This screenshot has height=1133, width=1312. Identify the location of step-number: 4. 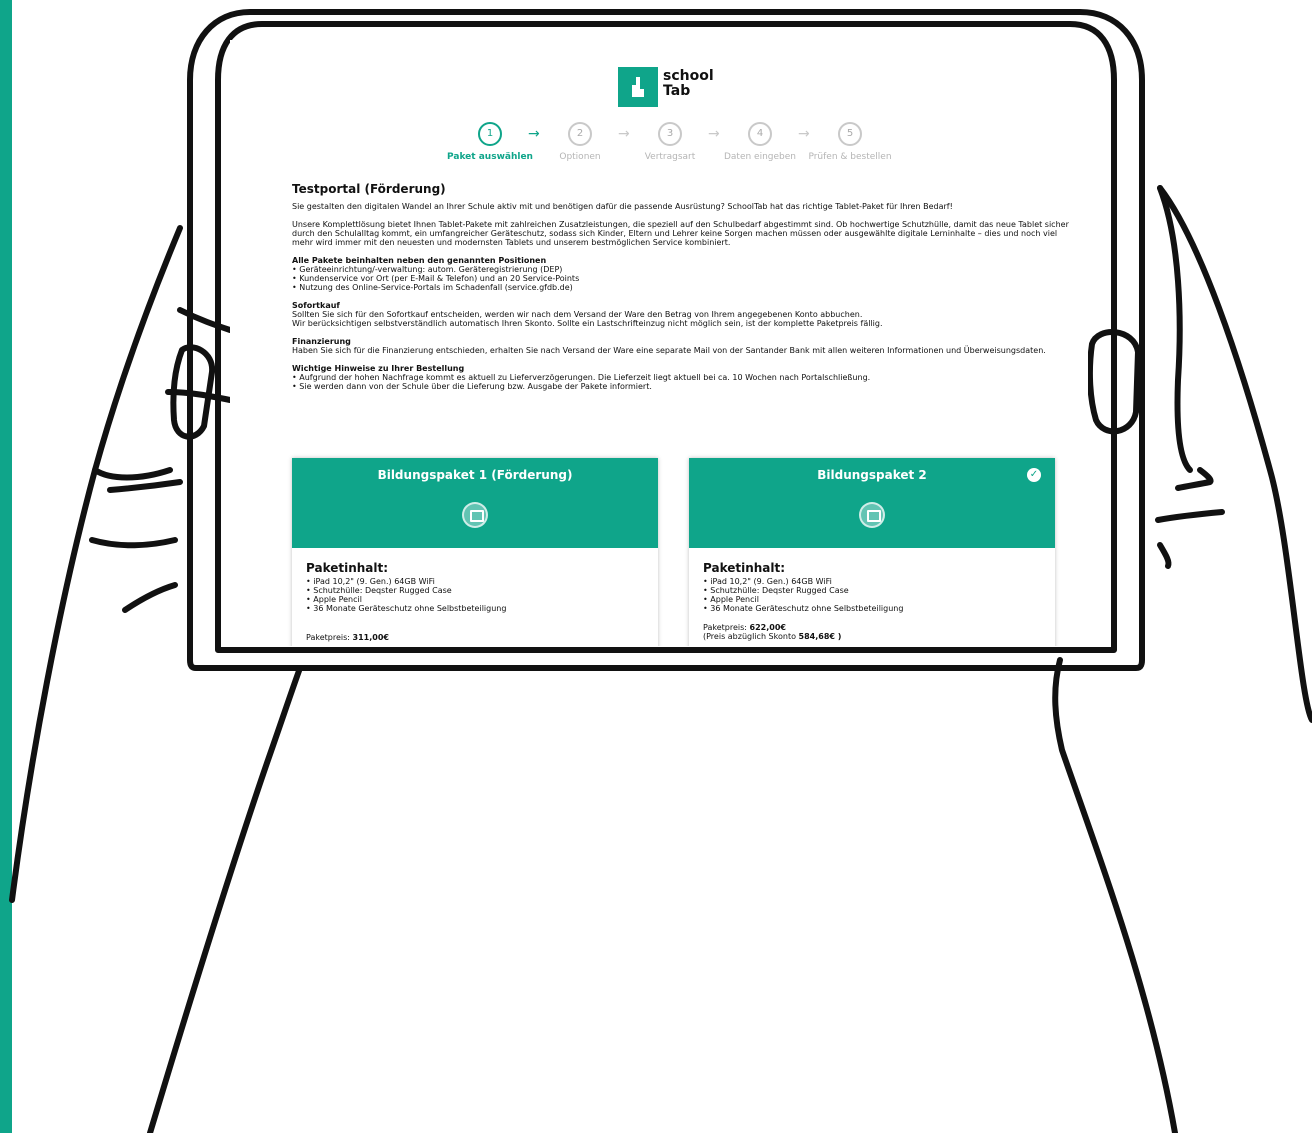
(760, 134).